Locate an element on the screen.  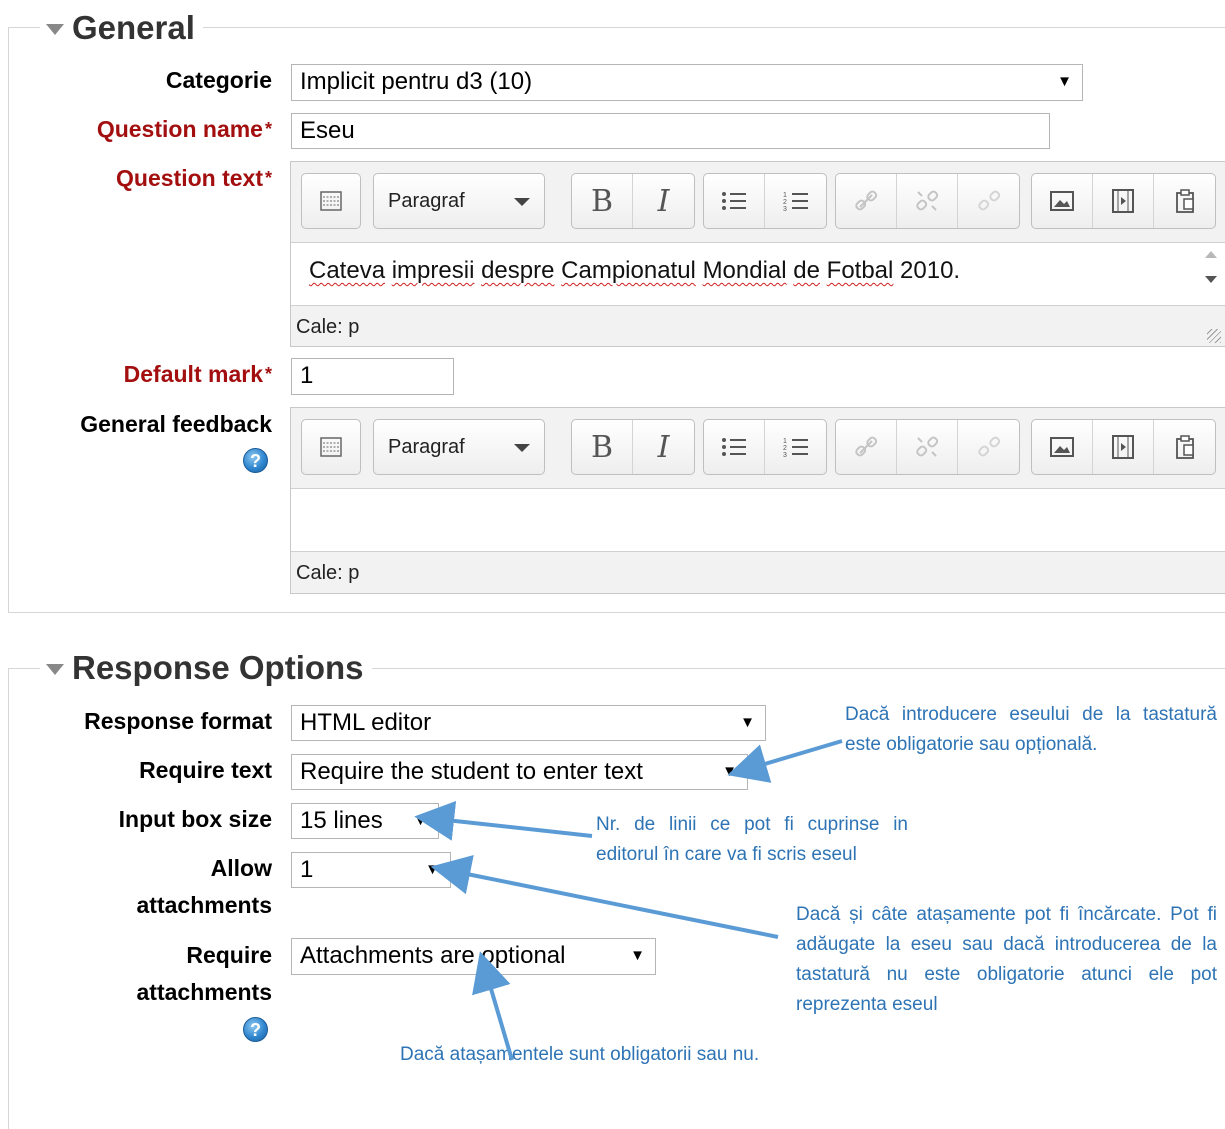
arrow-allow-attachments is located at coordinates (604, 896).